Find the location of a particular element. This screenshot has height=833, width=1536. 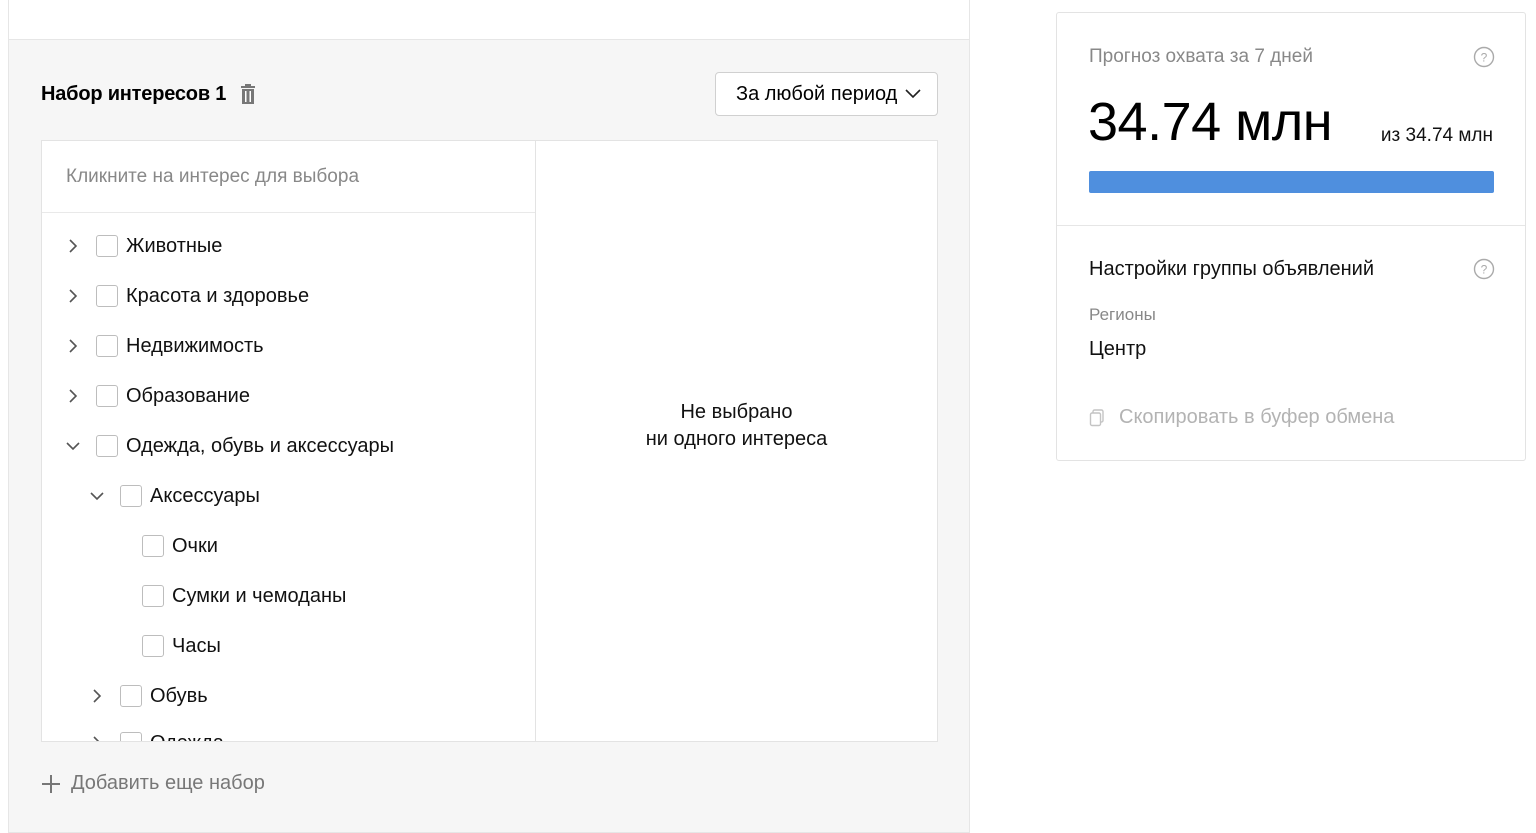

copy-to-clipboard-link: Скопировать в буфер обмена is located at coordinates (1241, 417).